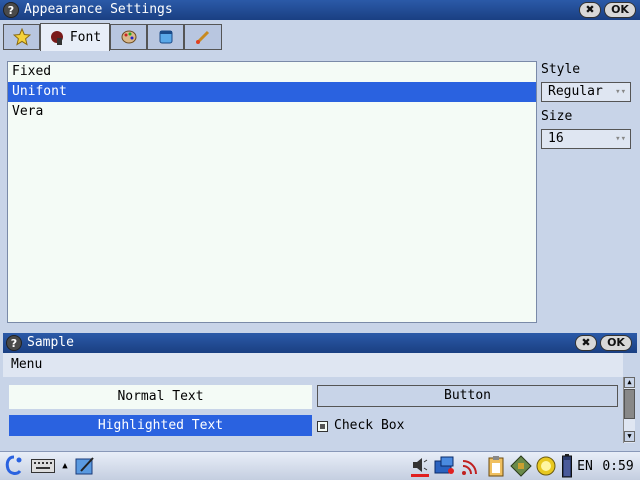 This screenshot has height=480, width=640. What do you see at coordinates (272, 72) in the screenshot?
I see `list-item: Fixed` at bounding box center [272, 72].